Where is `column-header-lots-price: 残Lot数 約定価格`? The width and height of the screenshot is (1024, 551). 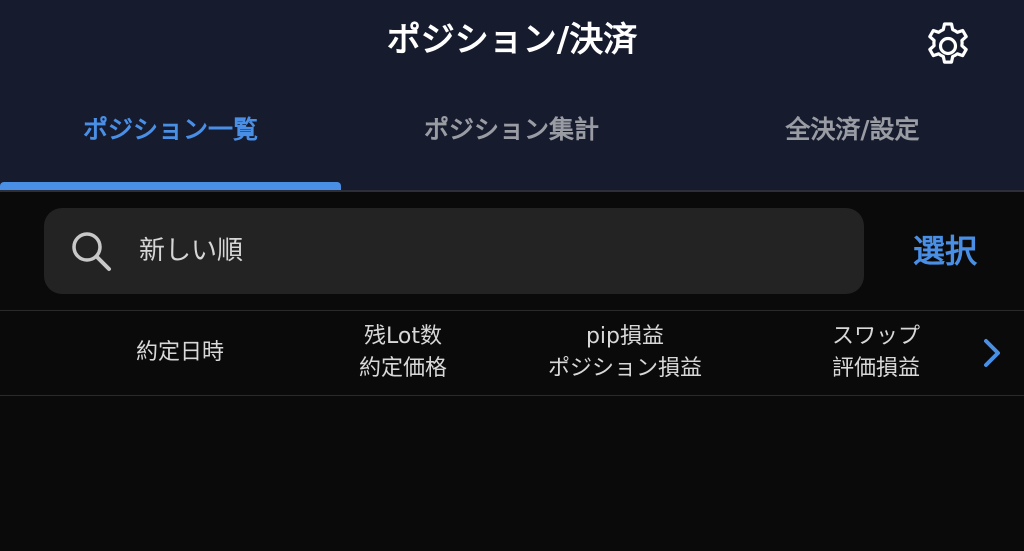
column-header-lots-price: 残Lot数 約定価格 is located at coordinates (403, 353).